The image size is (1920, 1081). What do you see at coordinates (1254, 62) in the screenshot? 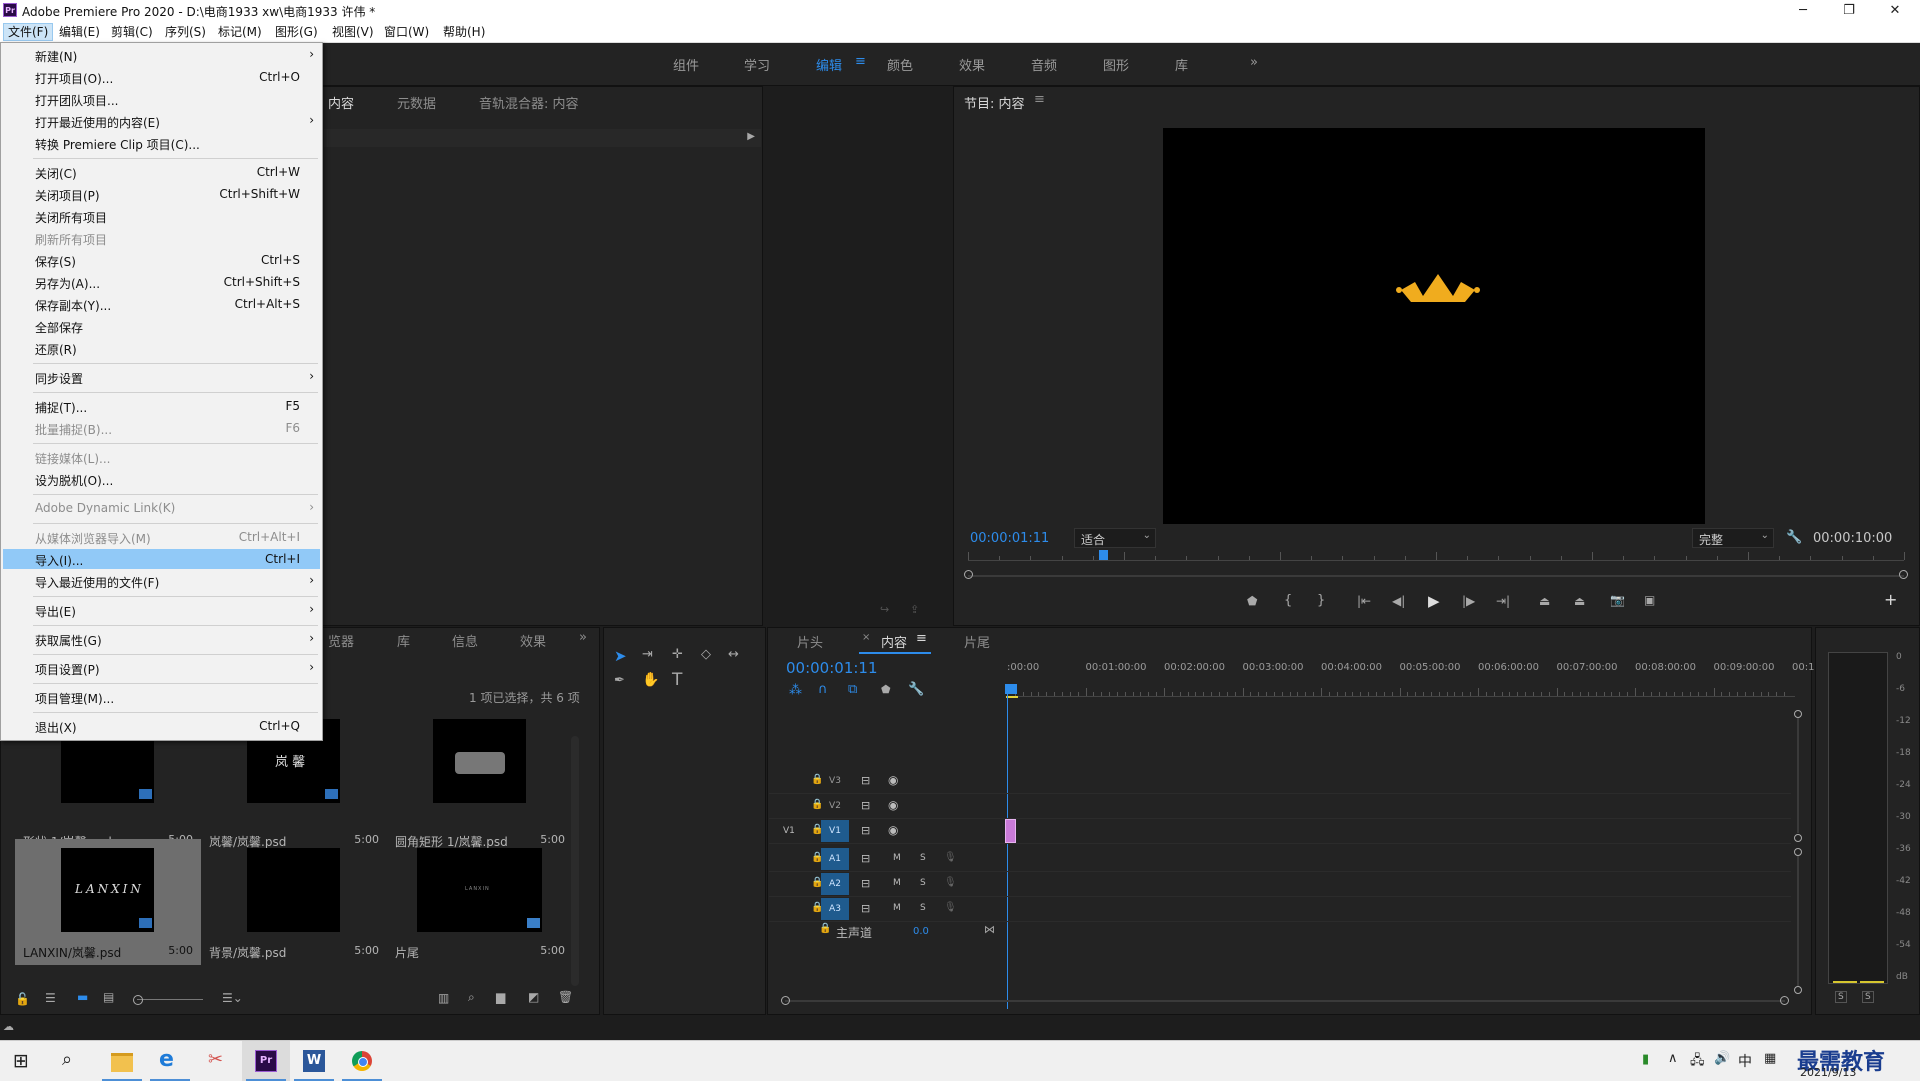
I see `workspace-more-icon: »` at bounding box center [1254, 62].